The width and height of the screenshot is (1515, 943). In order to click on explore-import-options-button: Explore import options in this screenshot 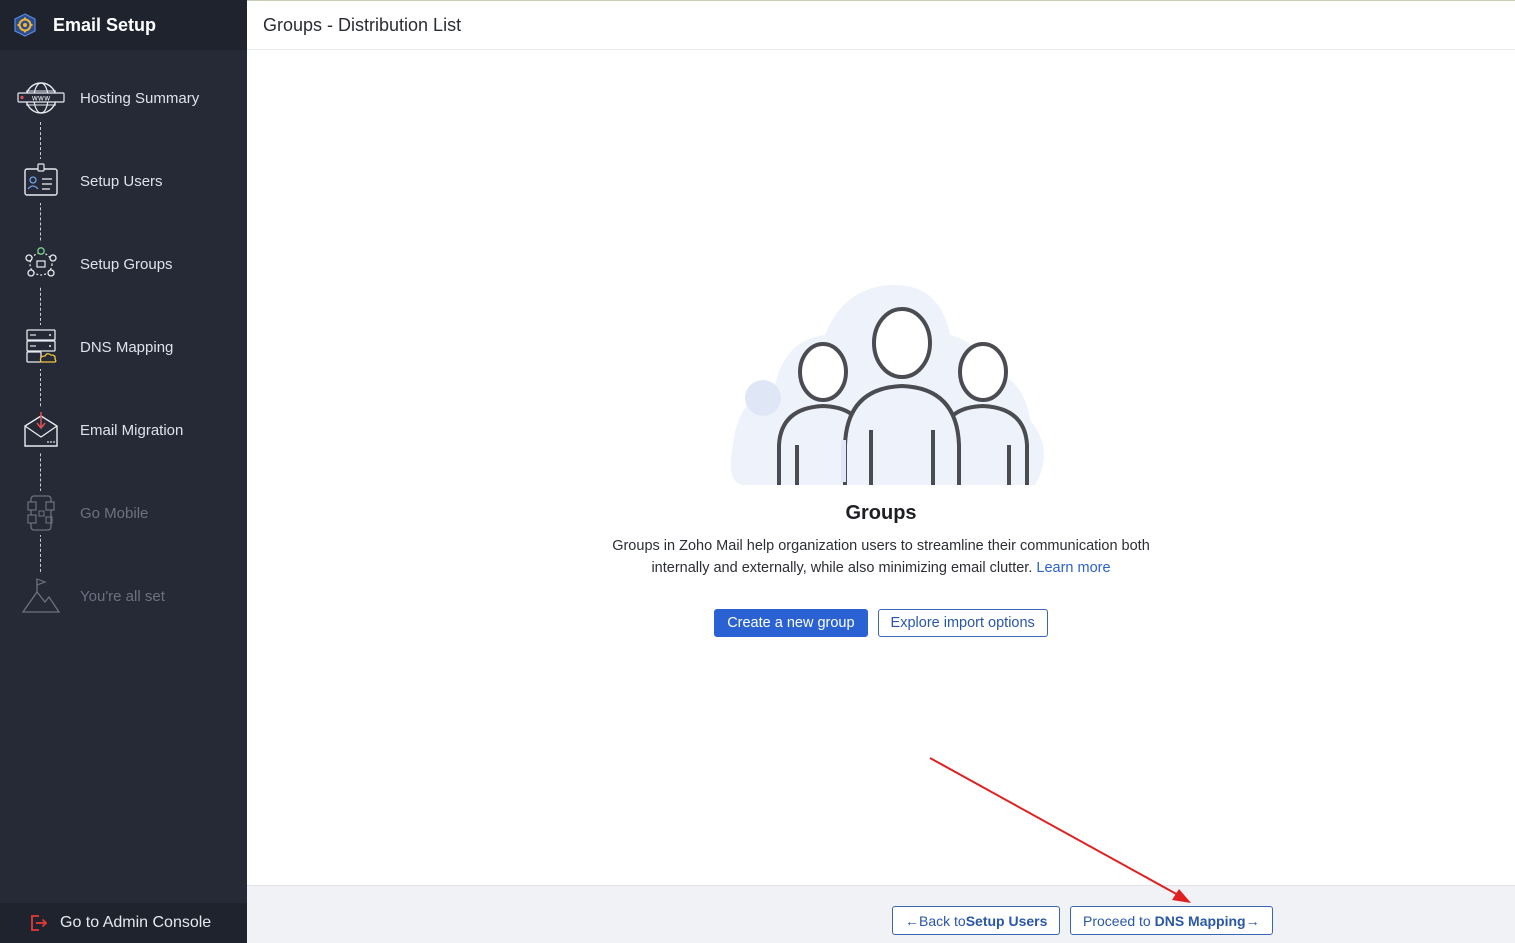, I will do `click(962, 623)`.